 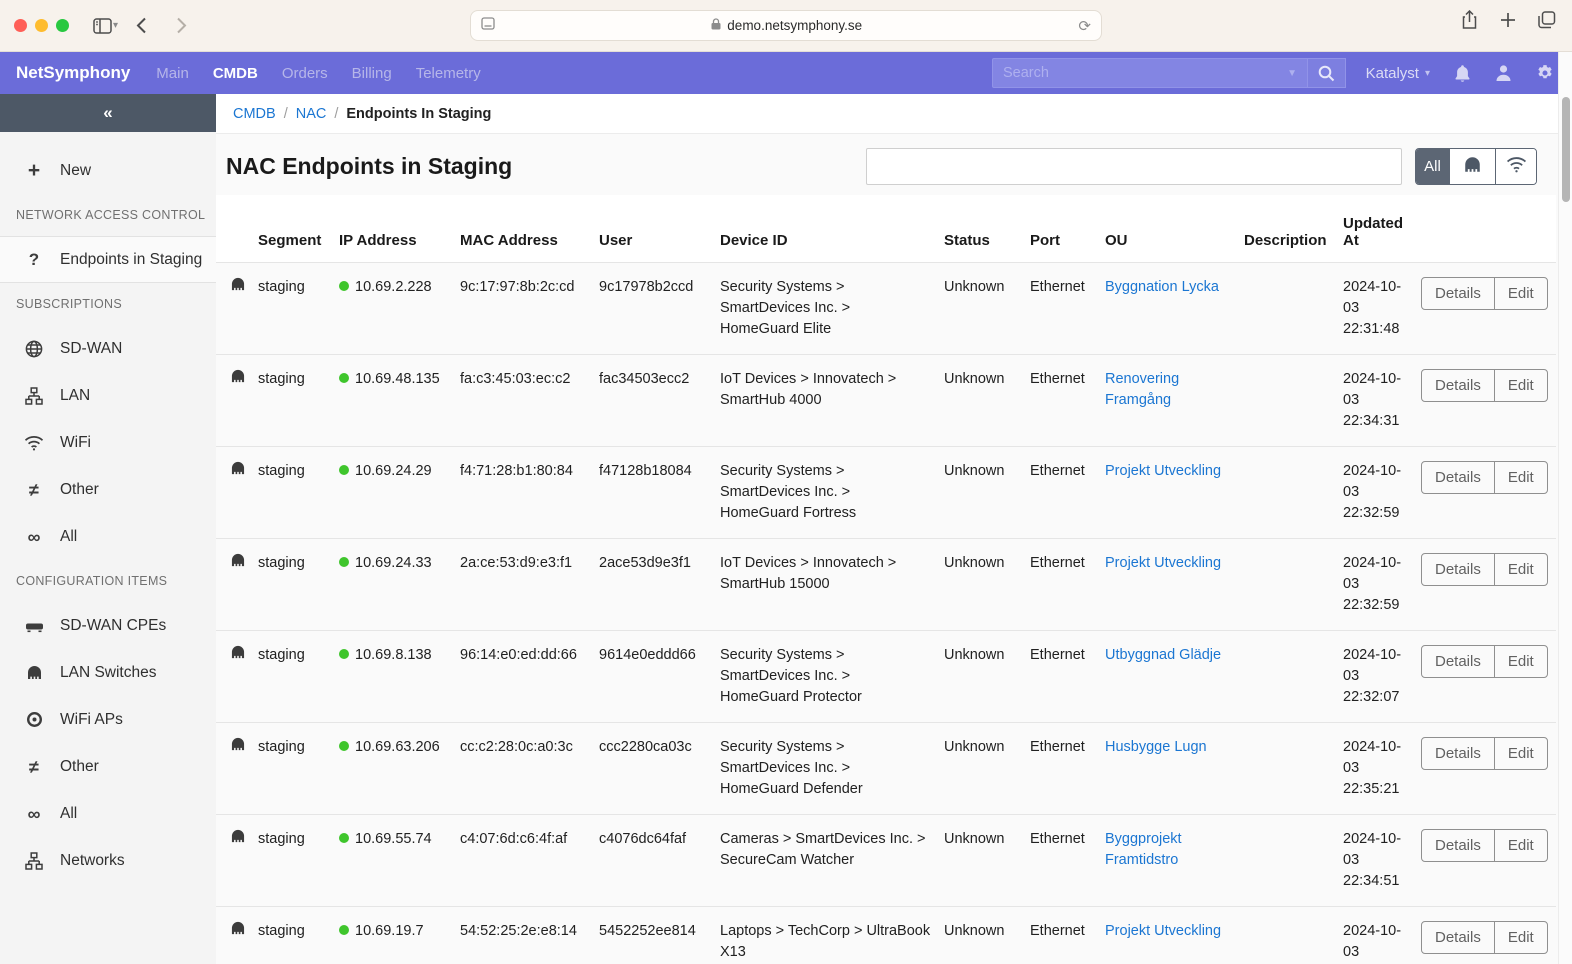 What do you see at coordinates (73, 73) in the screenshot?
I see `brand-logo: NetSymphony` at bounding box center [73, 73].